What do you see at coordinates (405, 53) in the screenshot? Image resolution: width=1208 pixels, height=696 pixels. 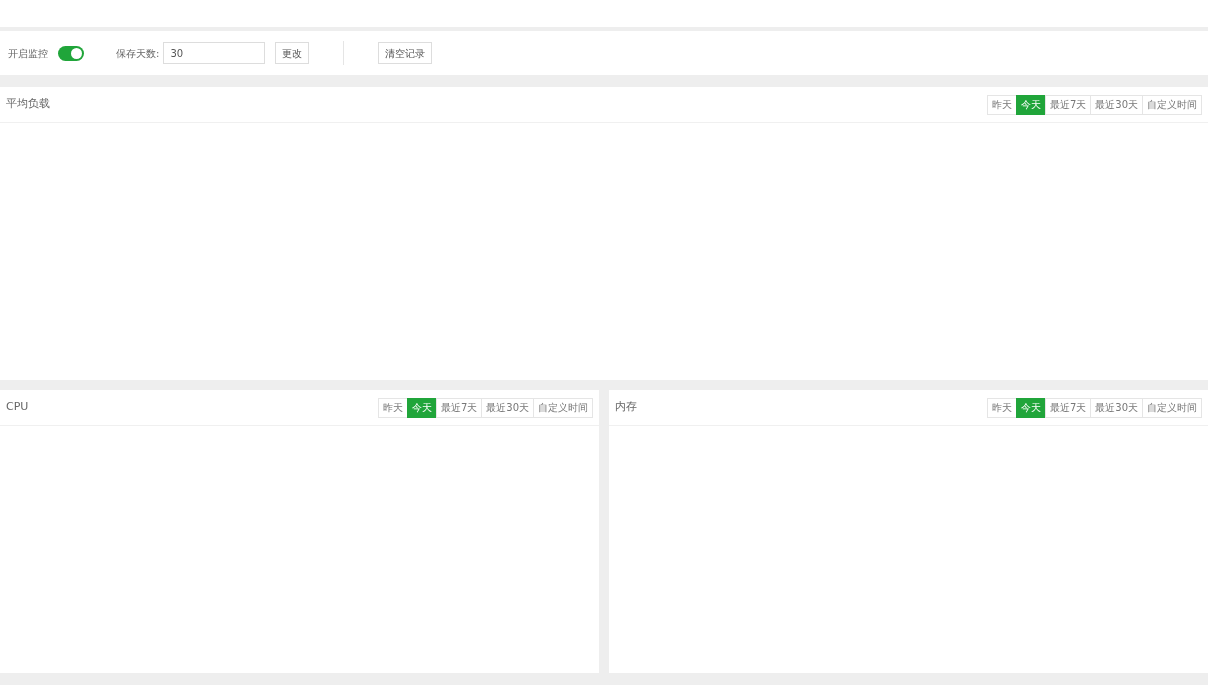 I see `clear-records-button: 清空记录` at bounding box center [405, 53].